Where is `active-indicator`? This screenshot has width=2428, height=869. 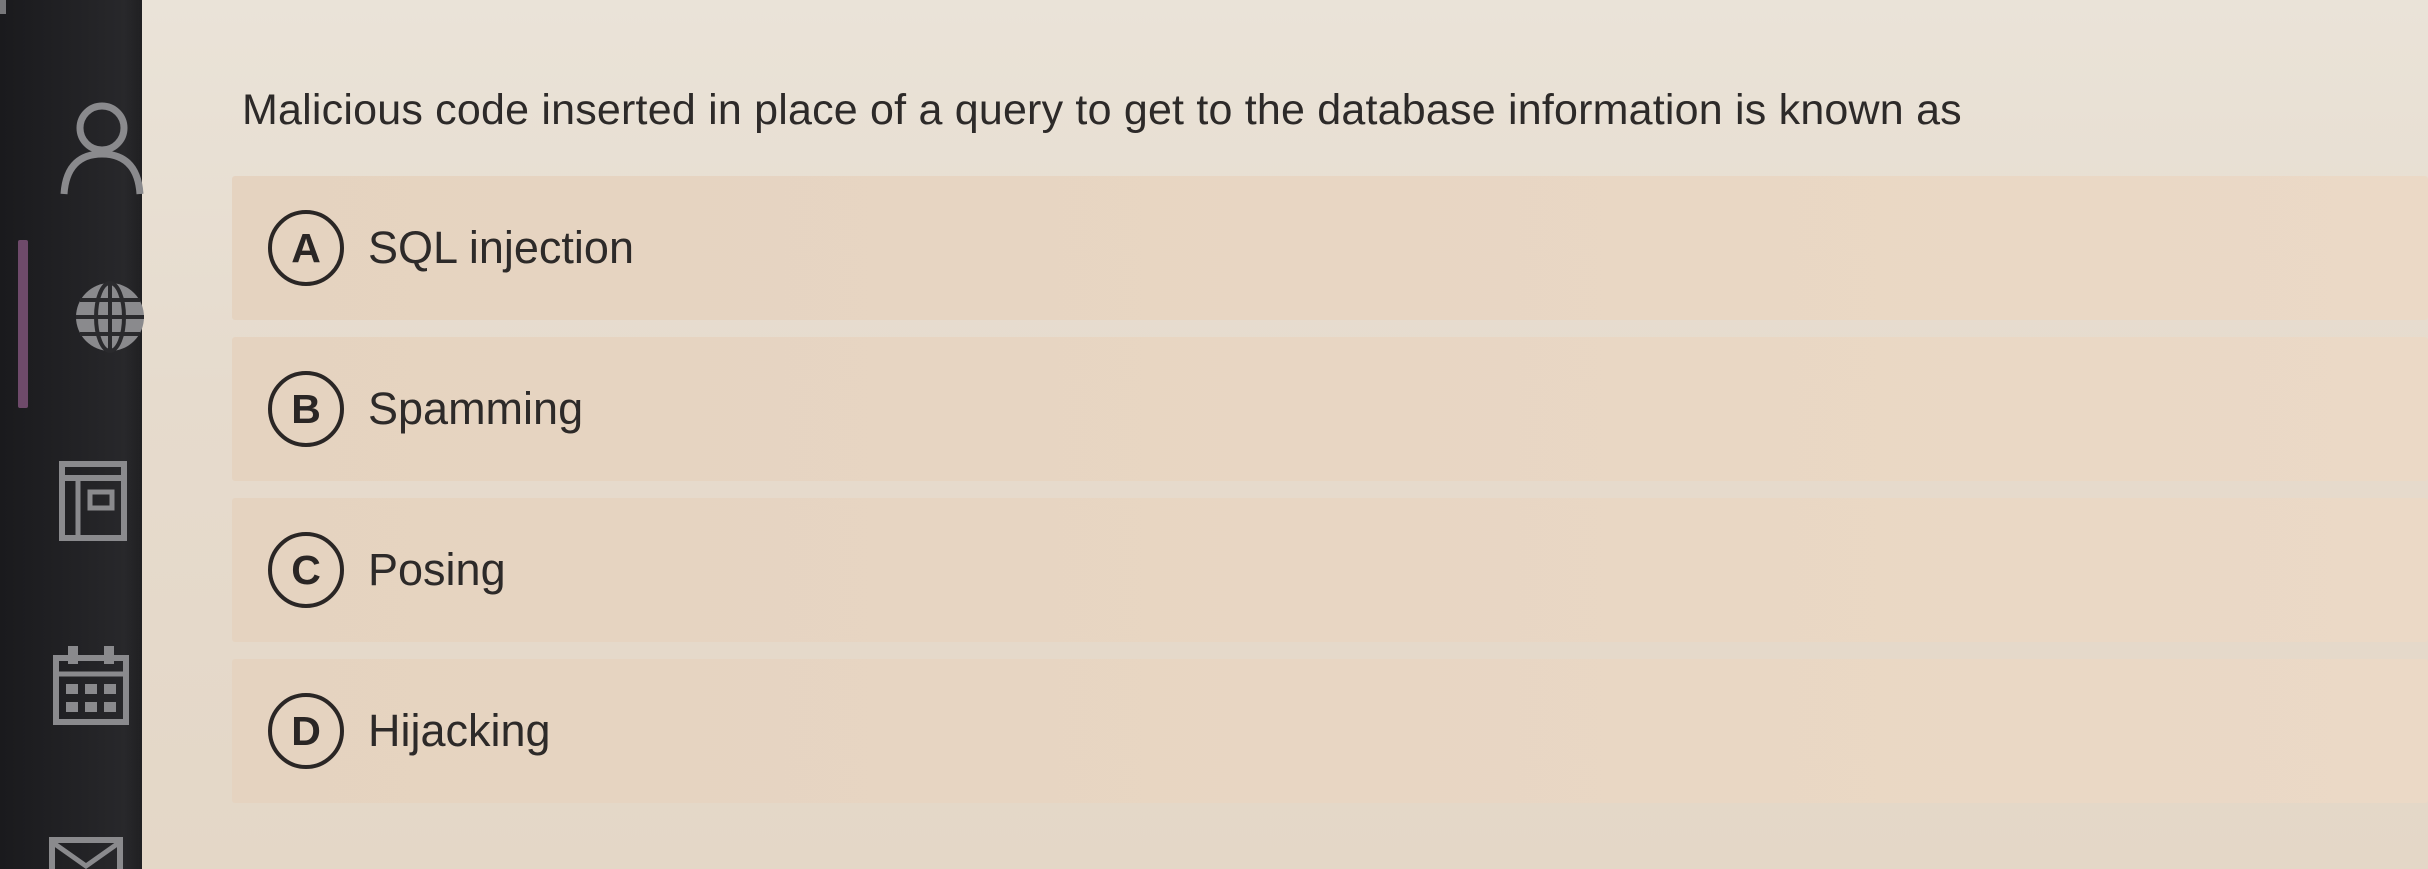
active-indicator is located at coordinates (23, 324).